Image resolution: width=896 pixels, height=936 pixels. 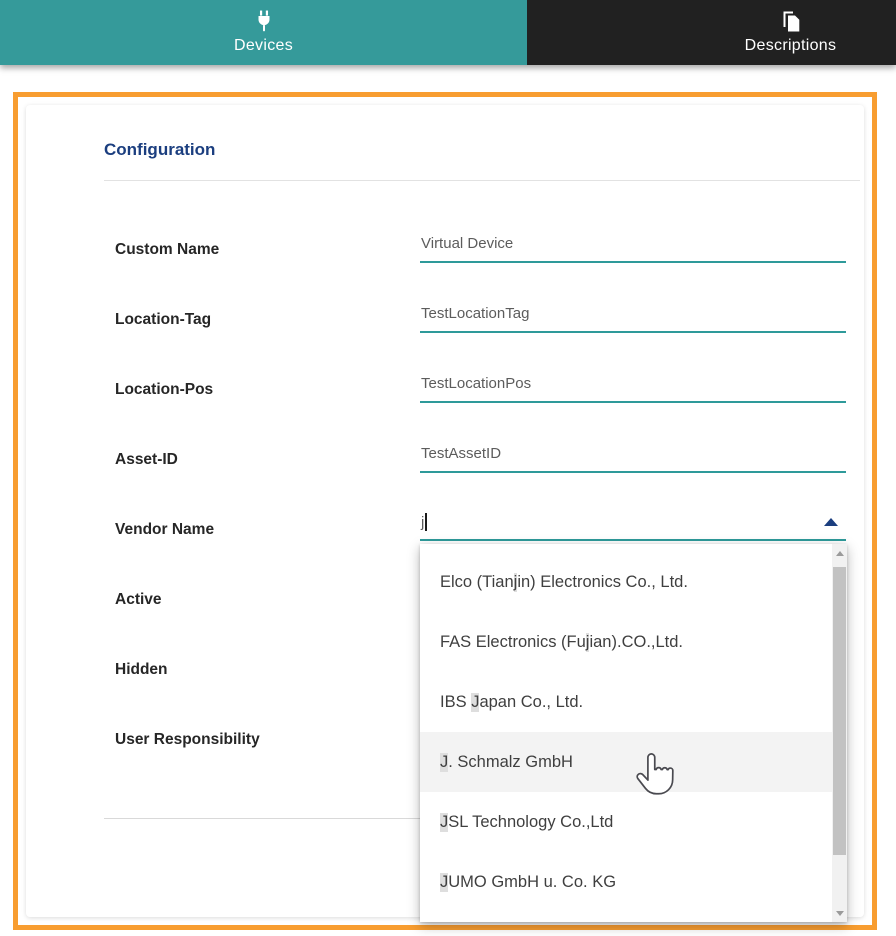 I want to click on dropdown-option: FAS Electronics (Fu j ian).CO.,Ltd., so click(x=626, y=642).